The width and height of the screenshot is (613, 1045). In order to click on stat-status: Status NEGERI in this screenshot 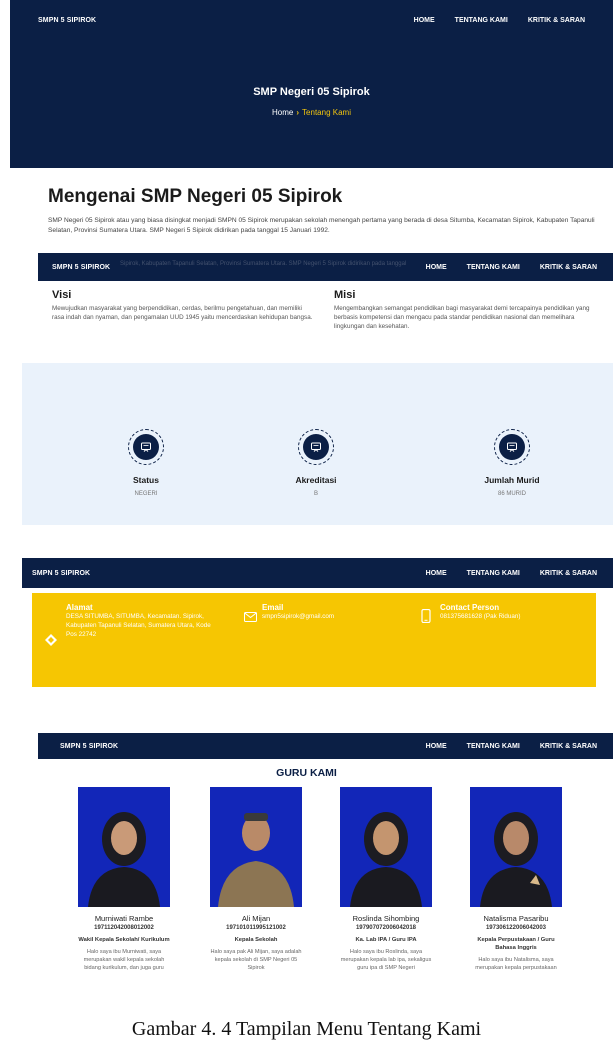, I will do `click(146, 463)`.